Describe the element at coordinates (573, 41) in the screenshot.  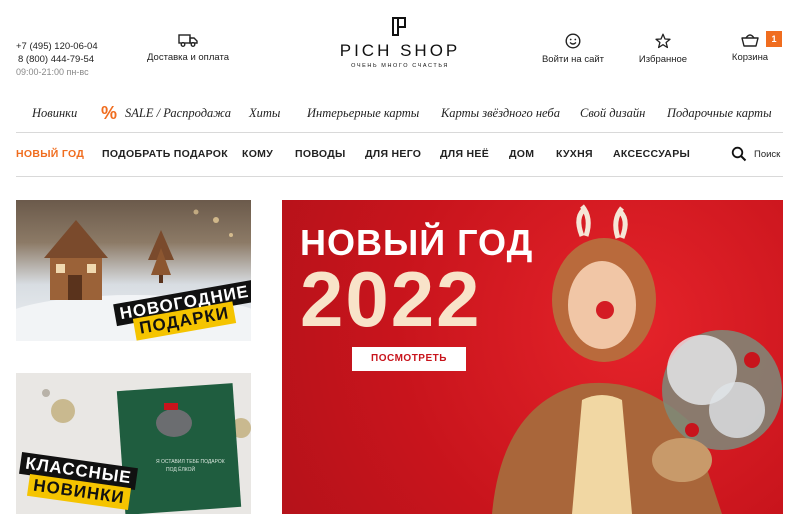
I see `smiley-icon` at that location.